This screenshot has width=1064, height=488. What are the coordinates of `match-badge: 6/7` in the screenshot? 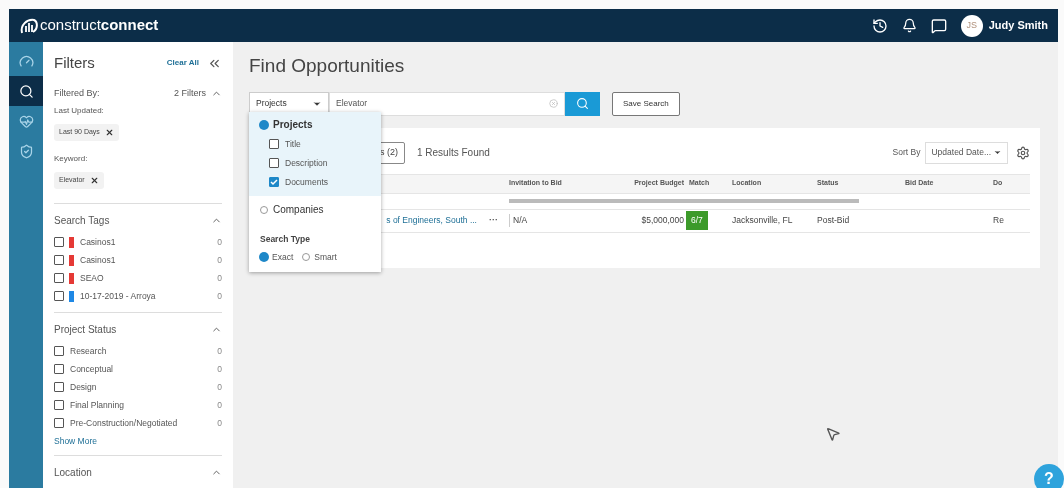 It's located at (697, 220).